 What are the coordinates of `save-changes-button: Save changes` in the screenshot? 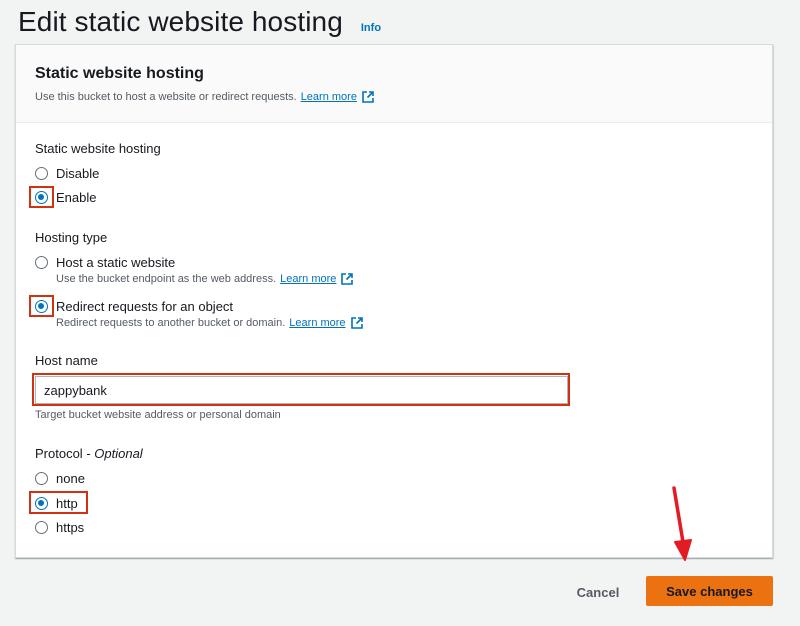 It's located at (709, 591).